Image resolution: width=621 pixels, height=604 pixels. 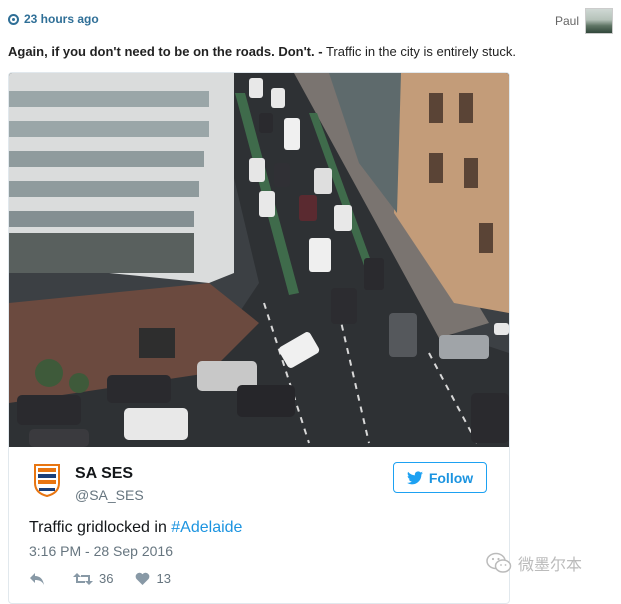 What do you see at coordinates (451, 477) in the screenshot?
I see `follow-label: Follow` at bounding box center [451, 477].